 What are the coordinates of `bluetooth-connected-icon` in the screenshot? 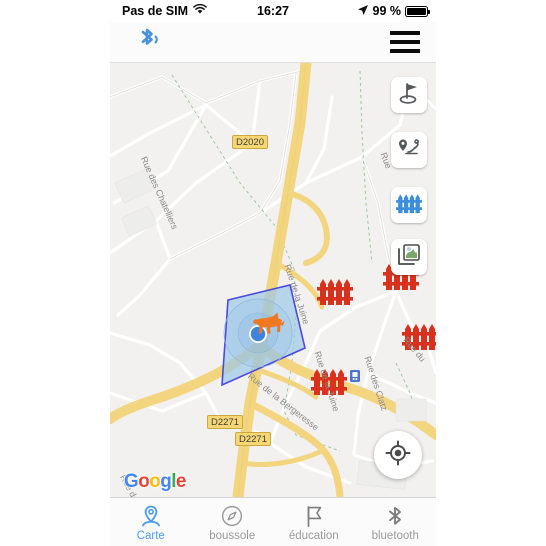 It's located at (149, 42).